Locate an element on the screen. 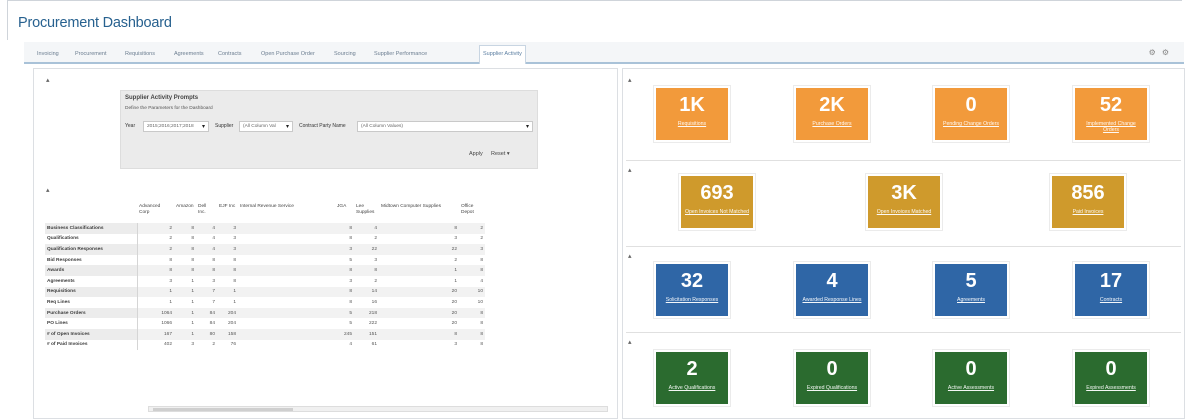 The height and width of the screenshot is (419, 1185). contract-party-select: (All Column Values) ▾ is located at coordinates (445, 126).